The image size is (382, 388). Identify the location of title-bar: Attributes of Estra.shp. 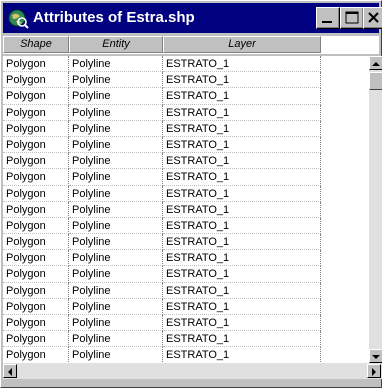
(192, 18).